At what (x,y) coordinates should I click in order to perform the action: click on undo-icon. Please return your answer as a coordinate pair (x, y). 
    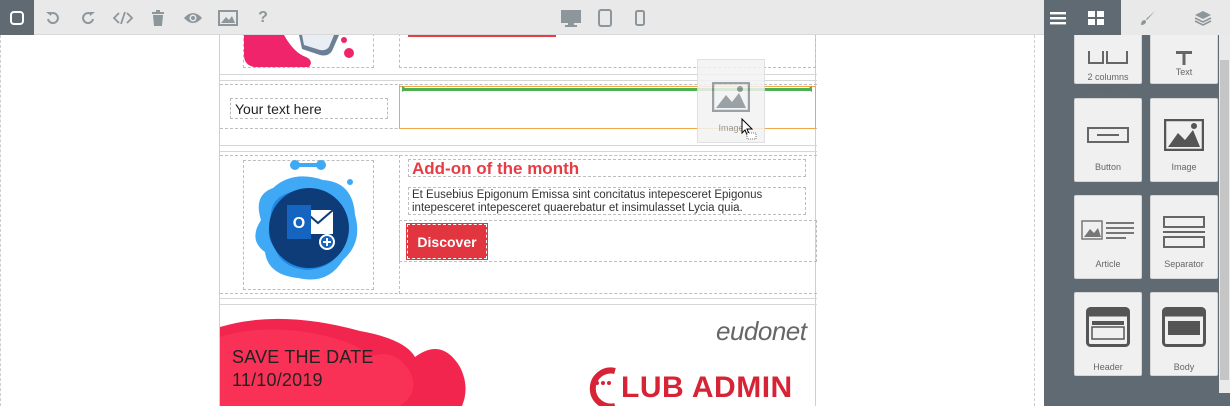
    Looking at the image, I should click on (53, 17).